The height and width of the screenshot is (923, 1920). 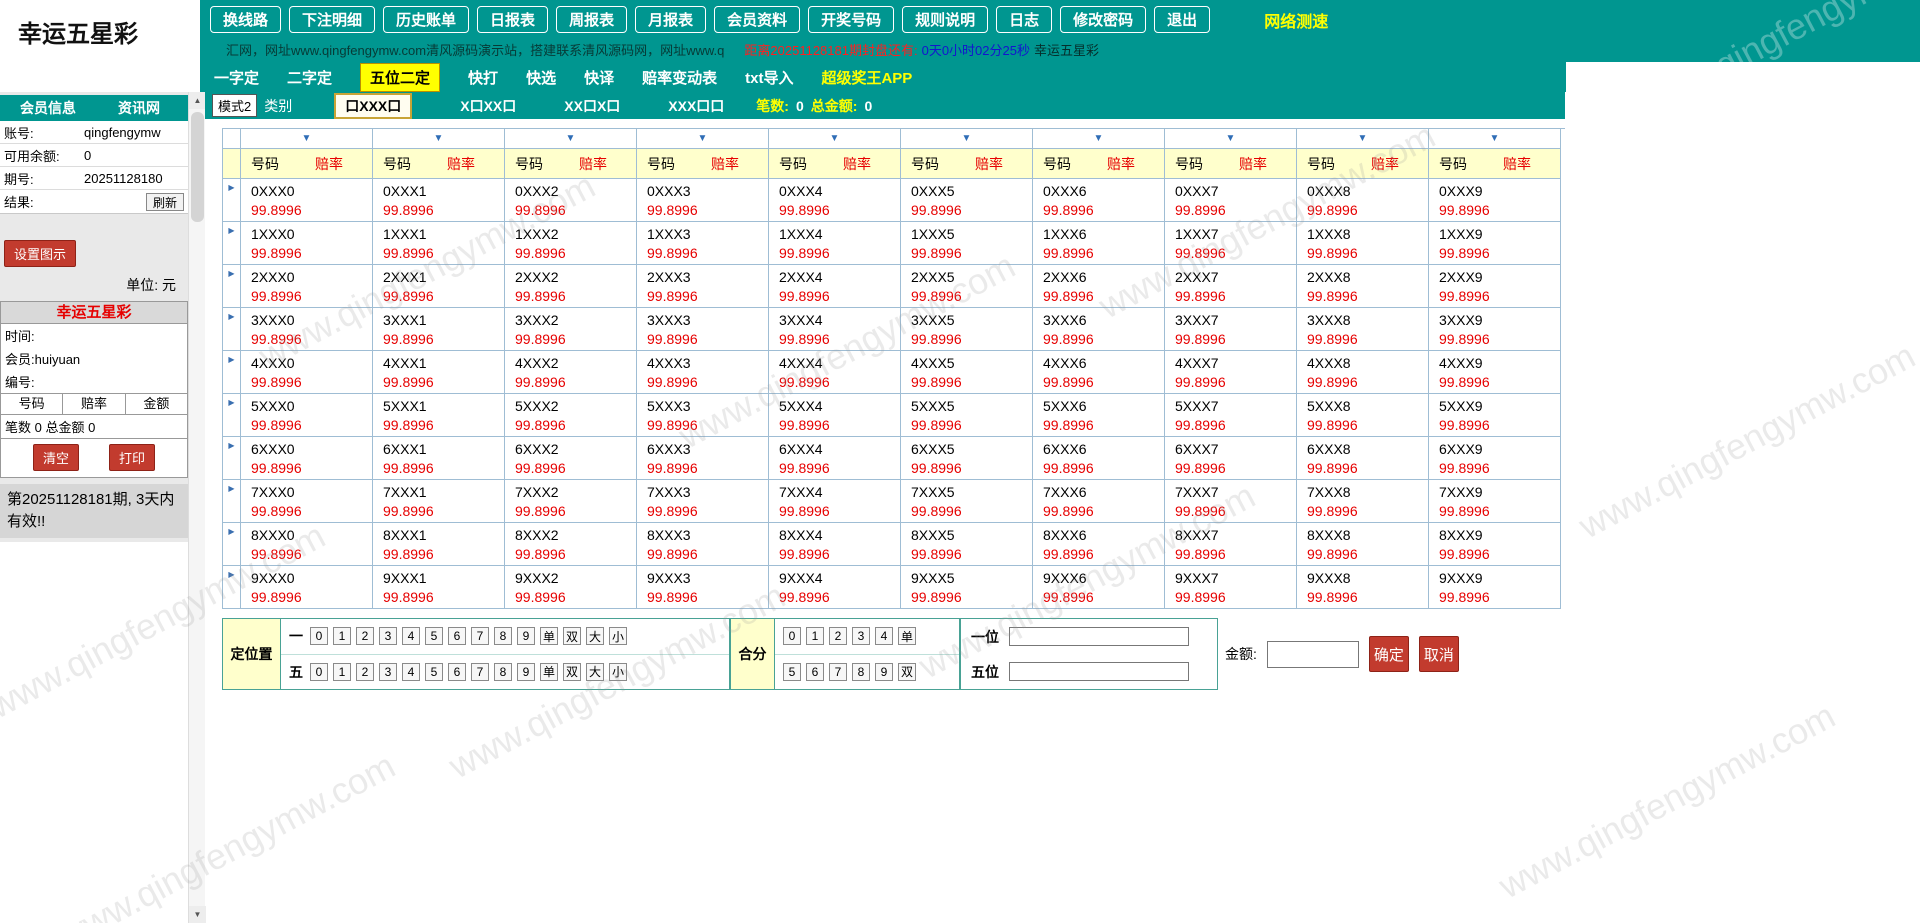 I want to click on bet-cell: 5XXX1 99.8996, so click(x=439, y=415).